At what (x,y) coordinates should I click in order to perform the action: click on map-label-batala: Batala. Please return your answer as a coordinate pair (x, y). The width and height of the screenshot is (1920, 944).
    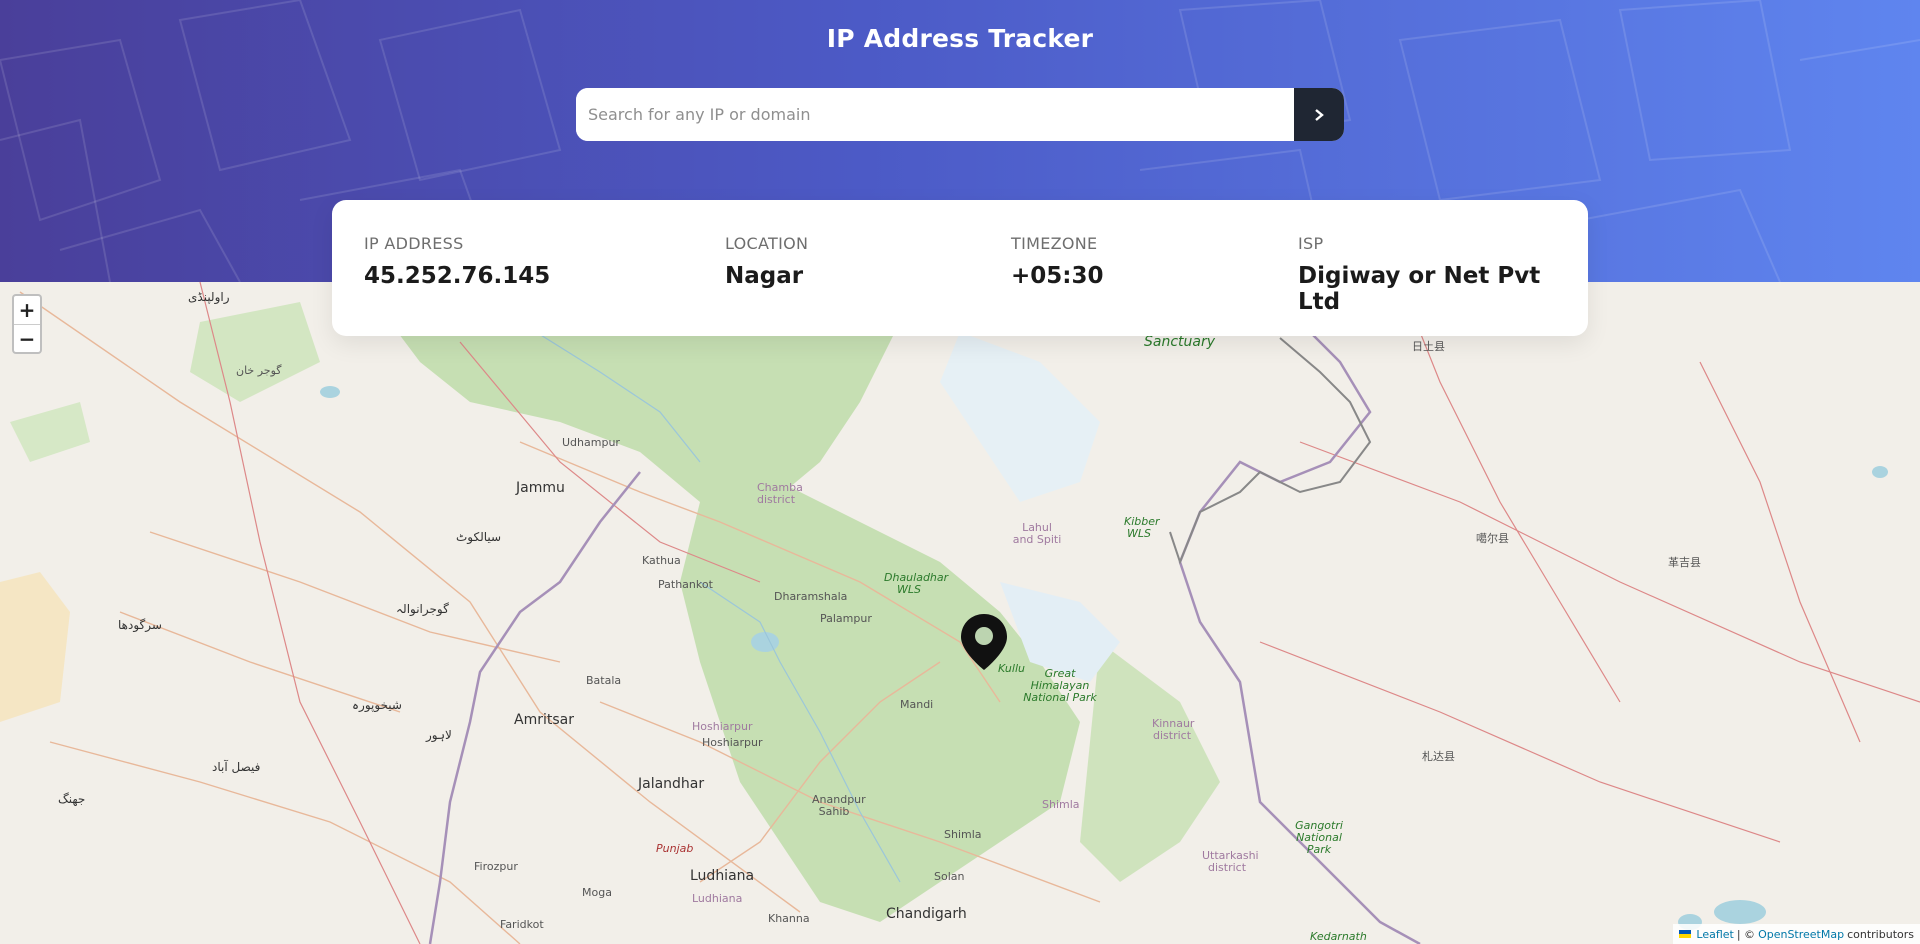
    Looking at the image, I should click on (604, 680).